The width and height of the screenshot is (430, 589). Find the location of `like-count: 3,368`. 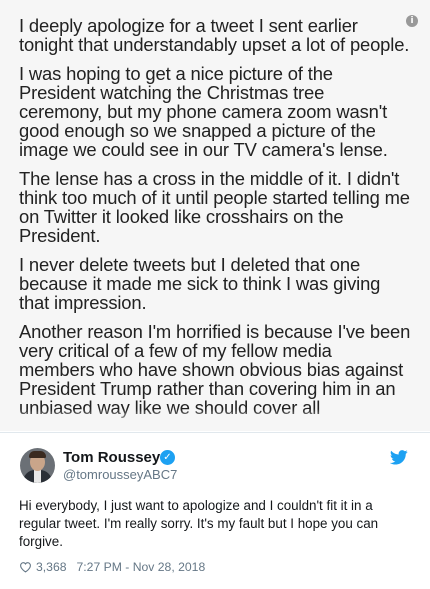

like-count: 3,368 is located at coordinates (51, 567).